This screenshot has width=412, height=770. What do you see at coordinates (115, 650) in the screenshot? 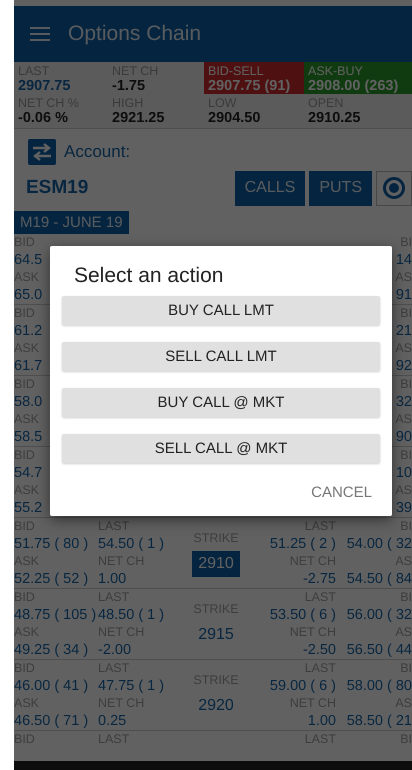
I see `price-value: -2.00` at bounding box center [115, 650].